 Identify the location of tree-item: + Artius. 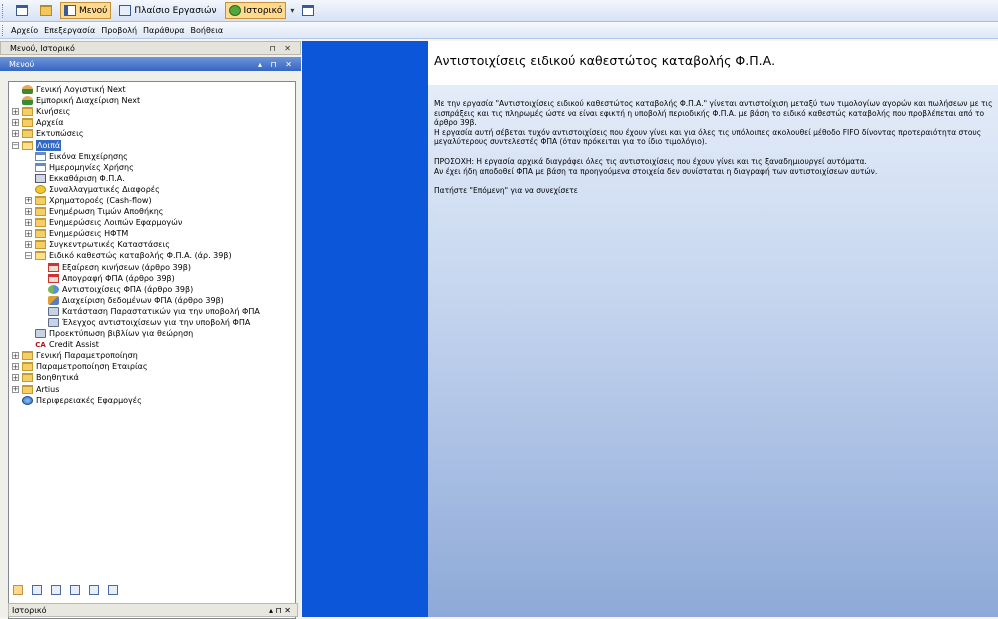
(152, 389).